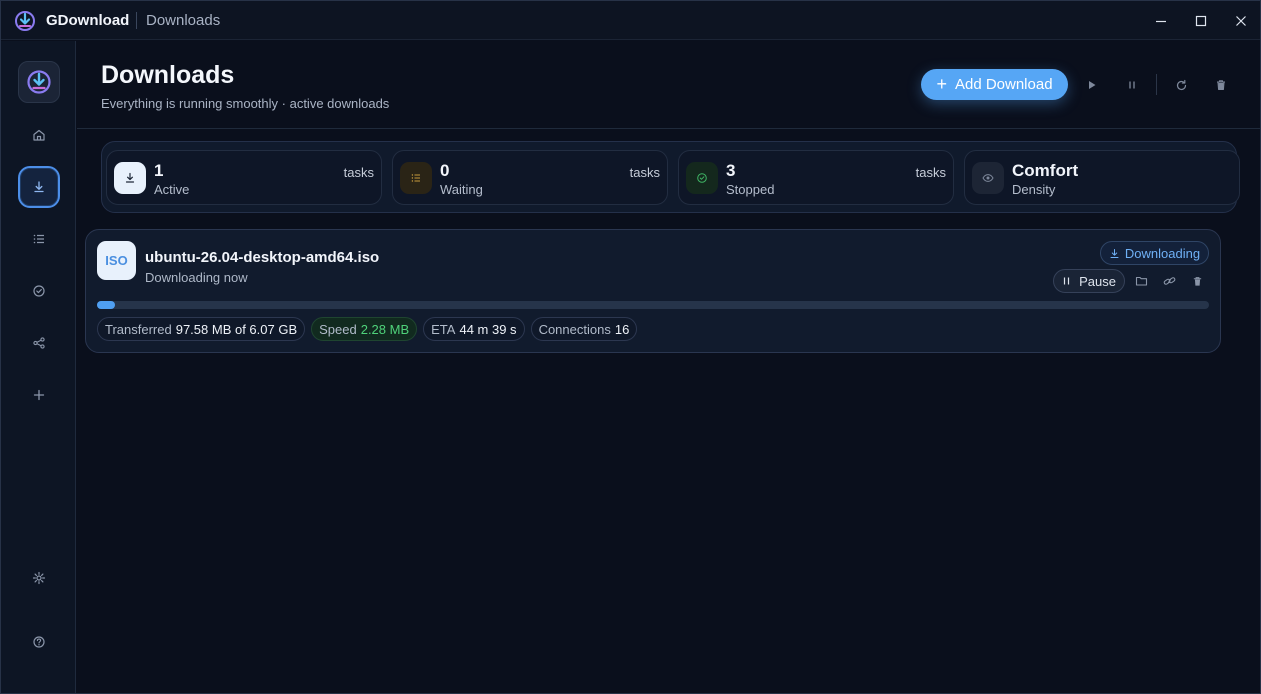  Describe the element at coordinates (988, 178) in the screenshot. I see `eye-icon` at that location.